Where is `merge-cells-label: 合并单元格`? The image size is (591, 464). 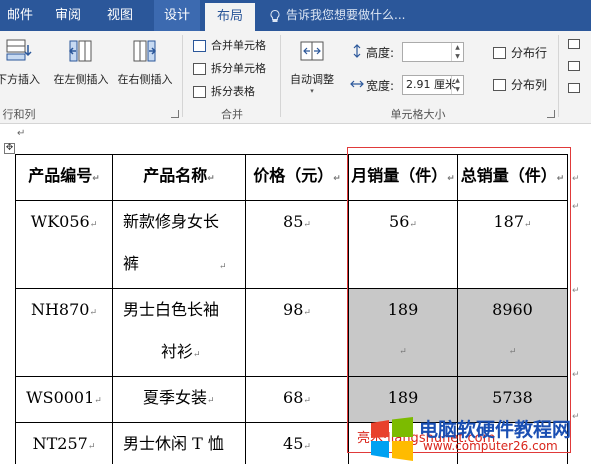
merge-cells-label: 合并单元格 is located at coordinates (238, 45).